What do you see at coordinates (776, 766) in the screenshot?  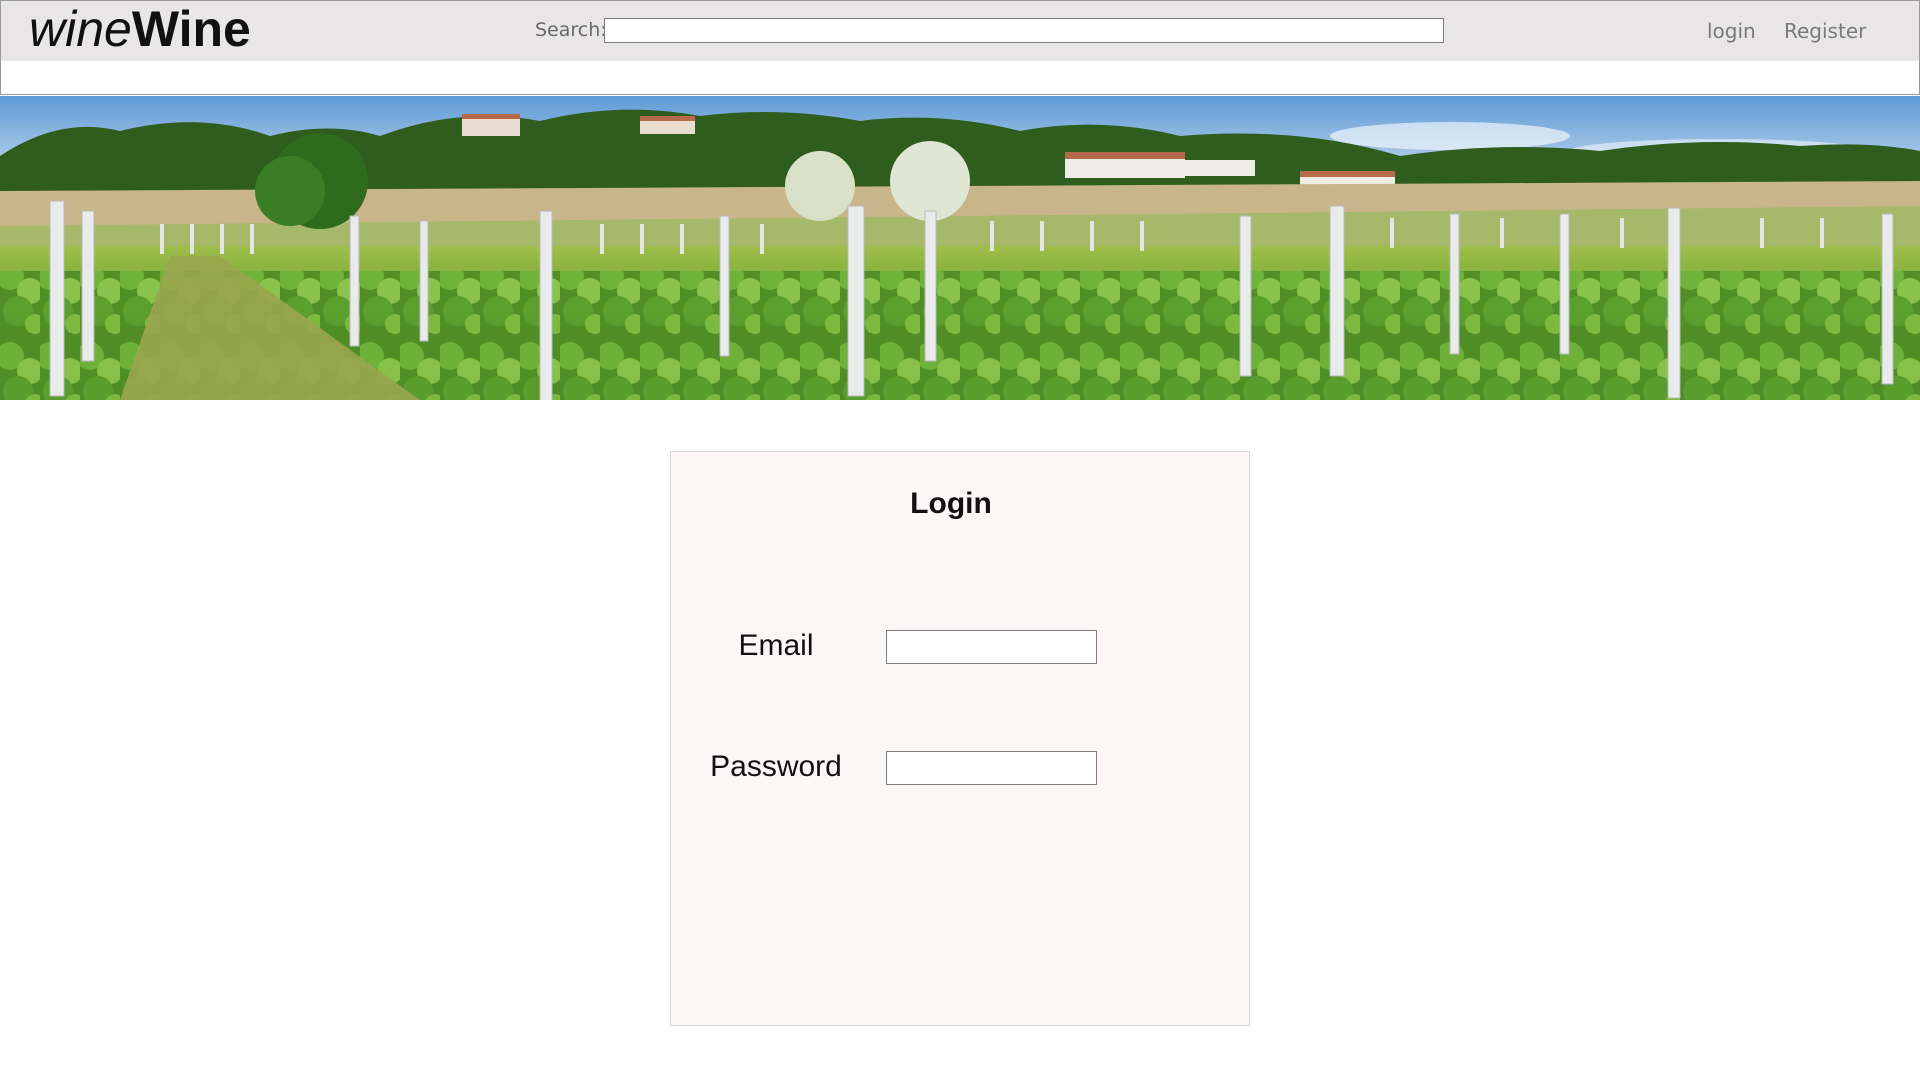 I see `password-label: Password` at bounding box center [776, 766].